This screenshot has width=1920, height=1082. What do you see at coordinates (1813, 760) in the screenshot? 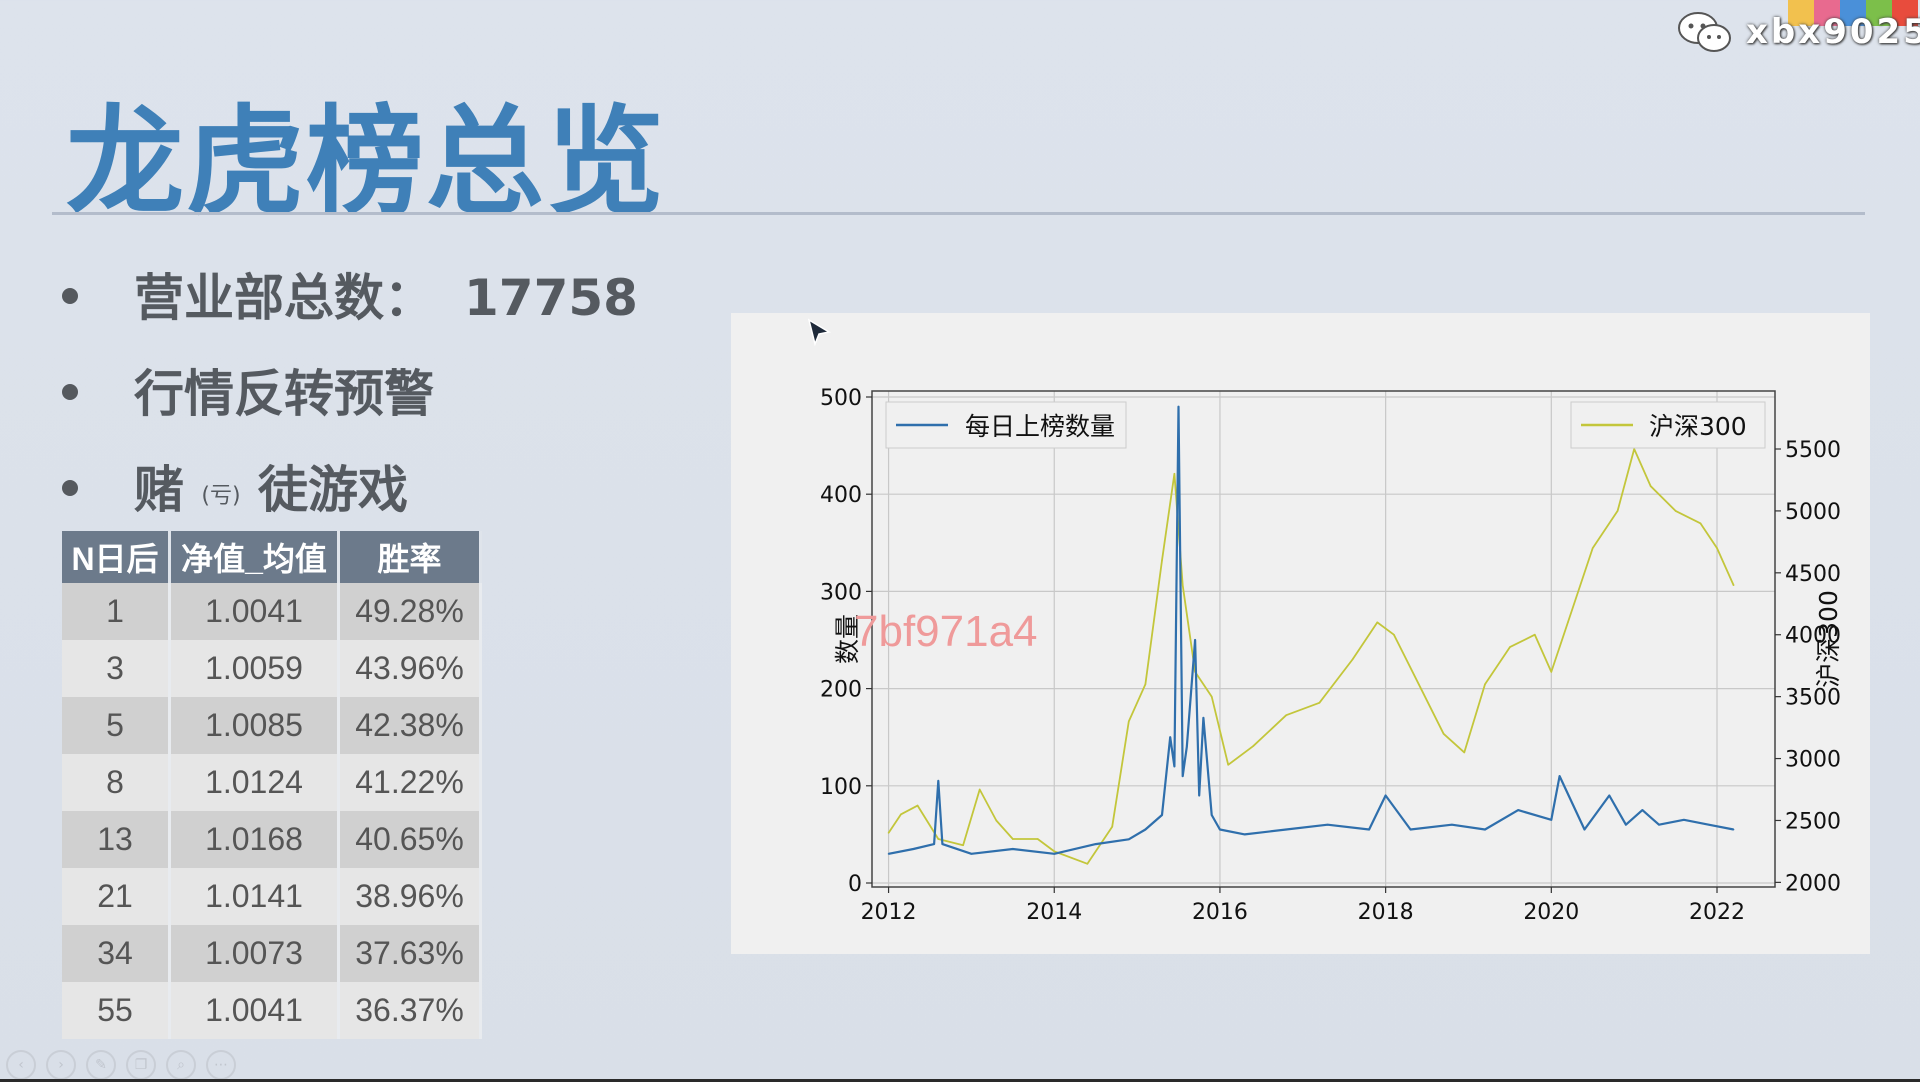
I see `right-tick-label: 3000` at bounding box center [1813, 760].